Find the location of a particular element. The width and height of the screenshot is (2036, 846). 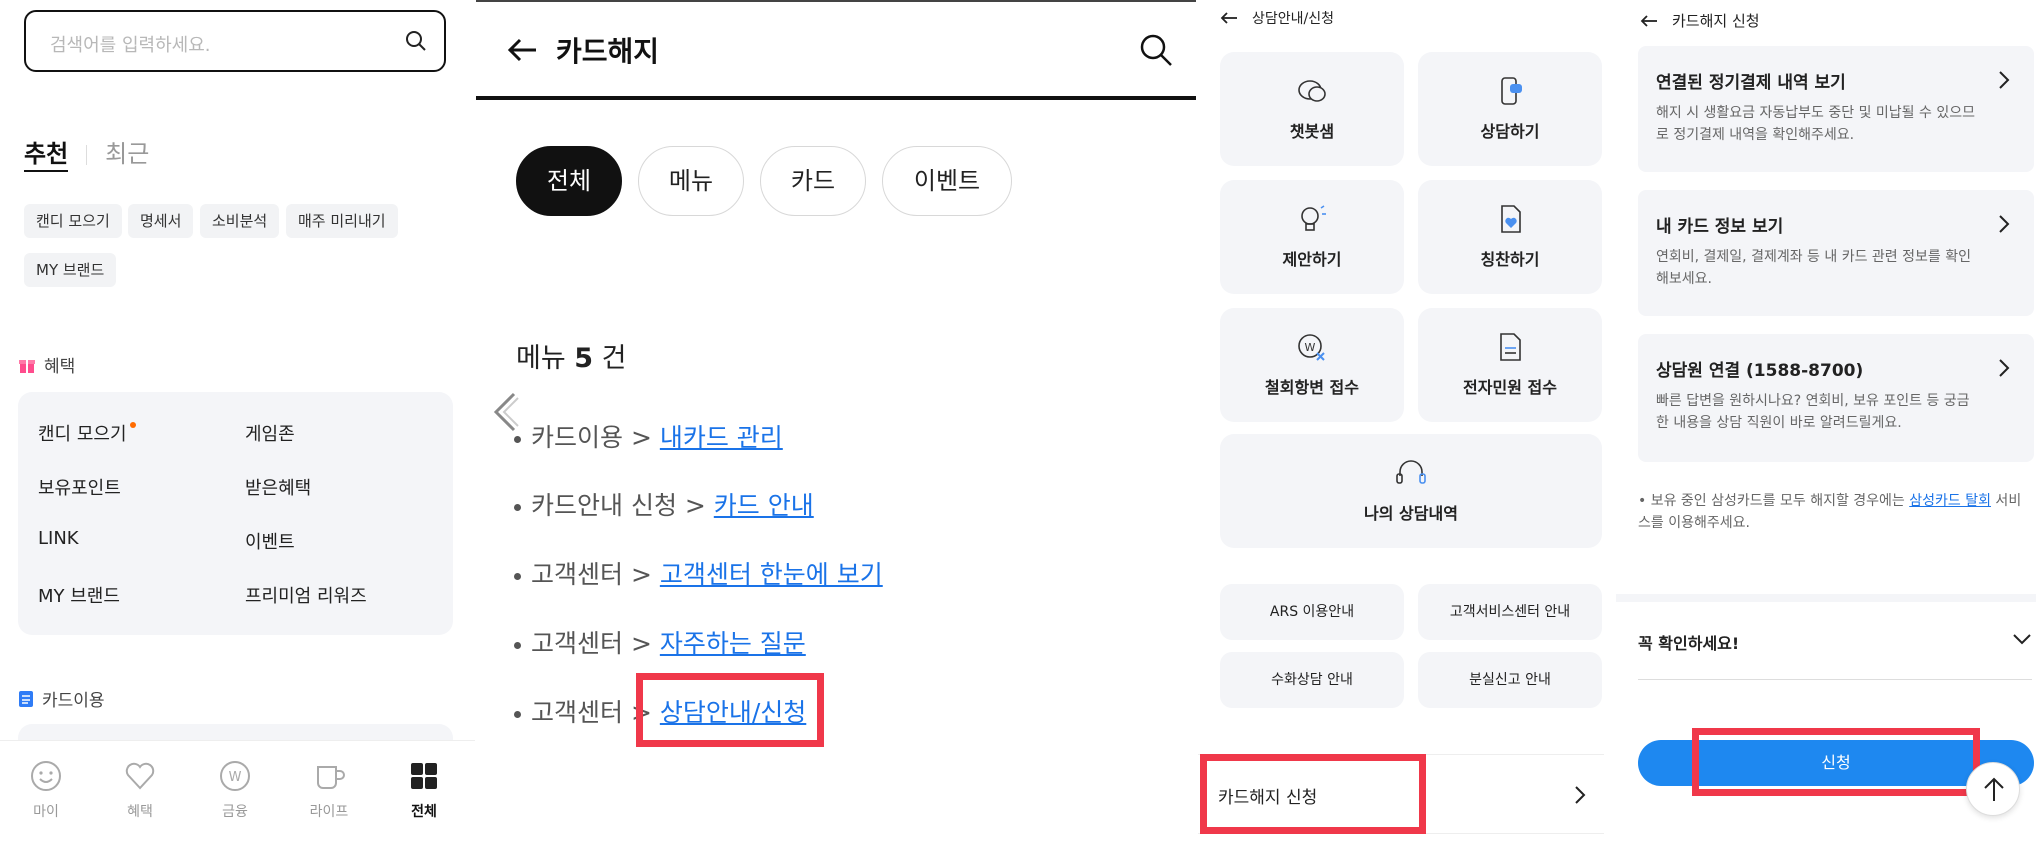

lightbulb-icon is located at coordinates (1313, 218).